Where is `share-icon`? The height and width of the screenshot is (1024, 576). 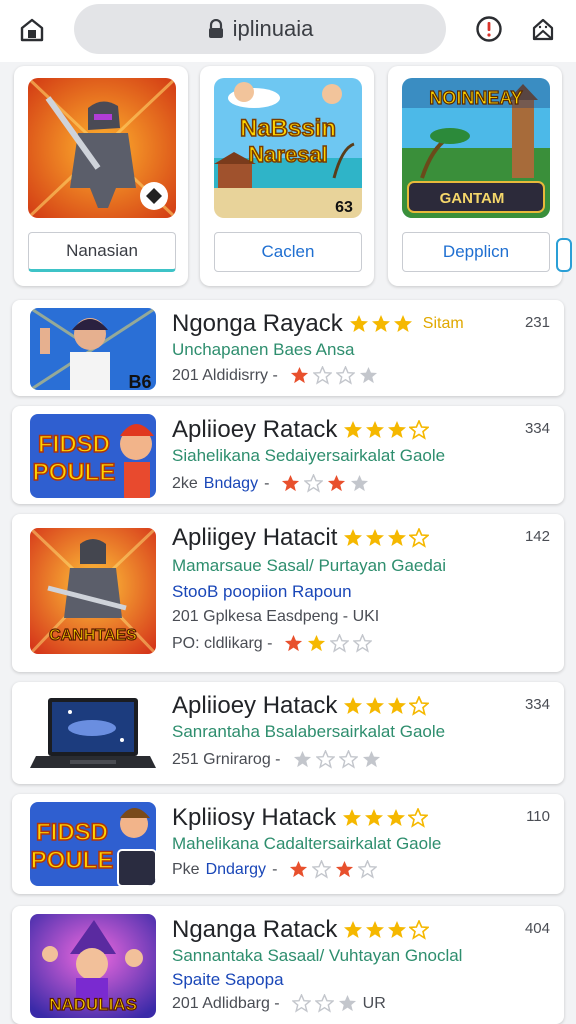 share-icon is located at coordinates (543, 29).